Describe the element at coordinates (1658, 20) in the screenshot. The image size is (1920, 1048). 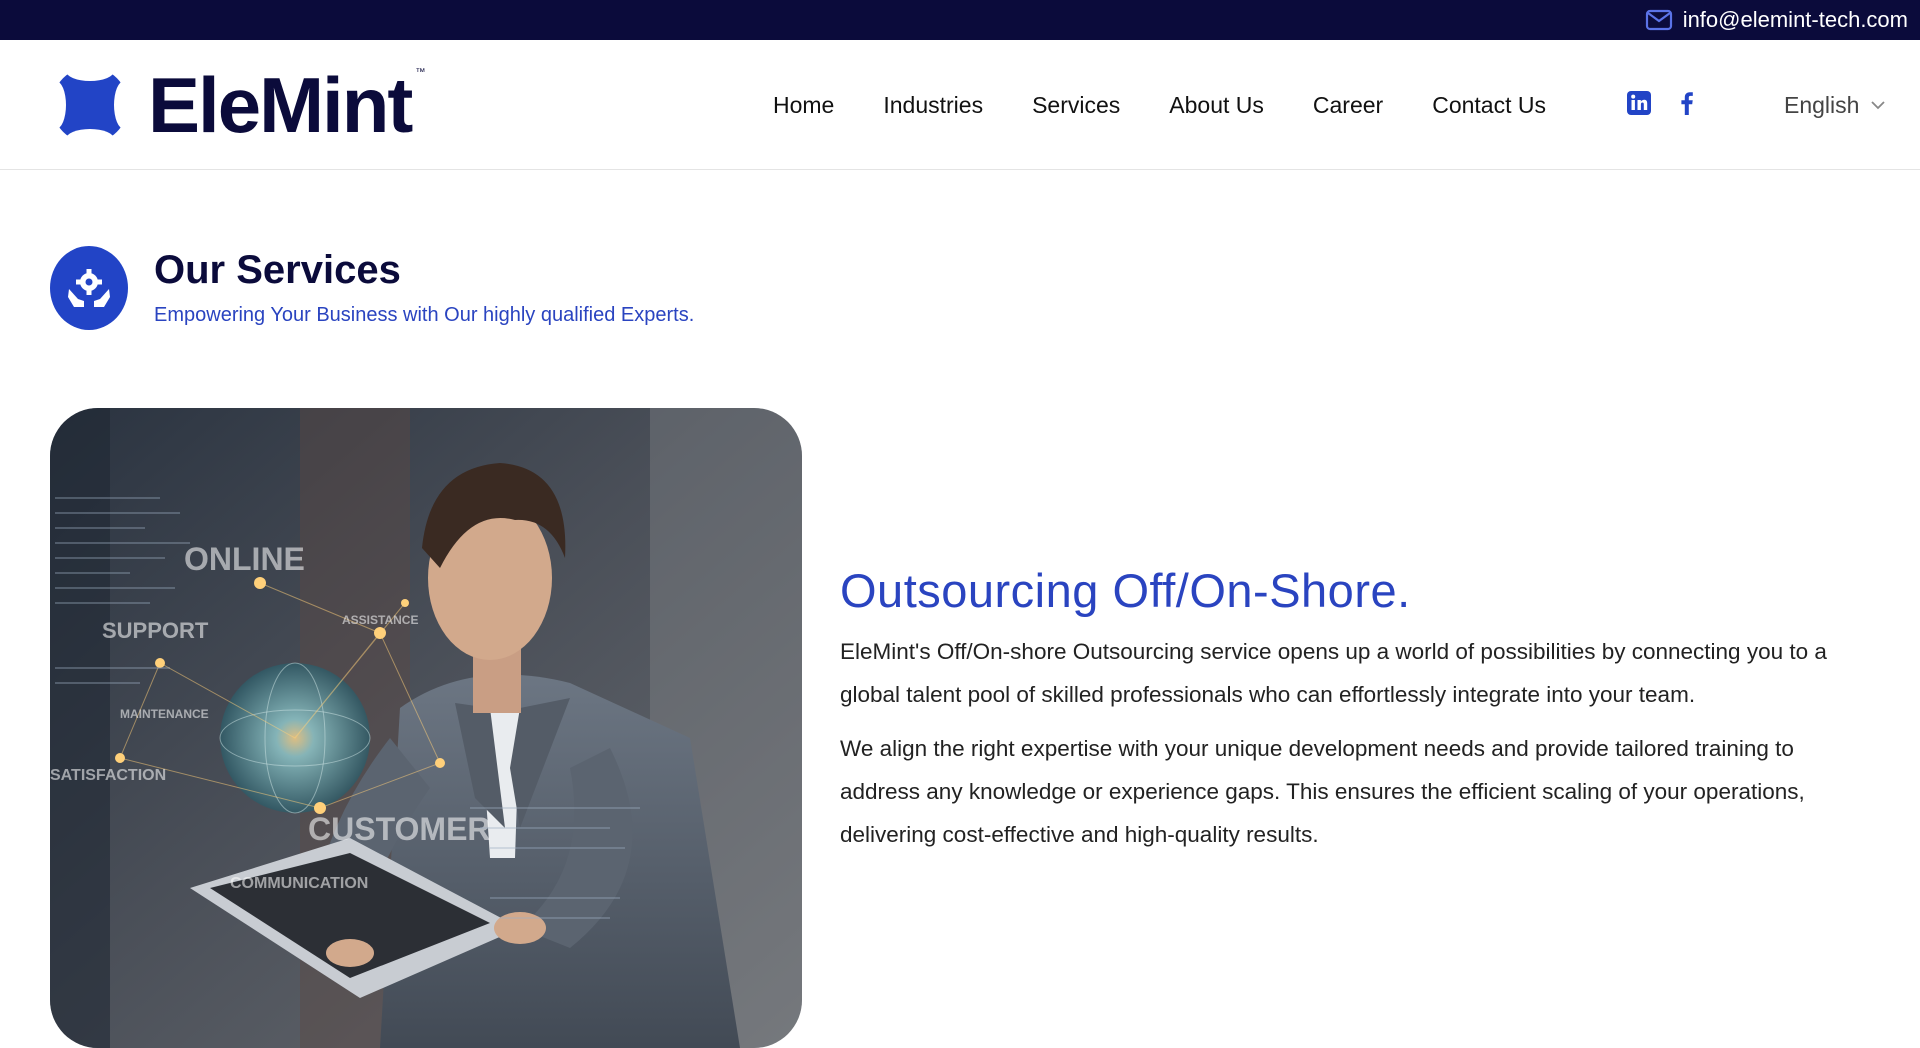
I see `mail-icon` at that location.